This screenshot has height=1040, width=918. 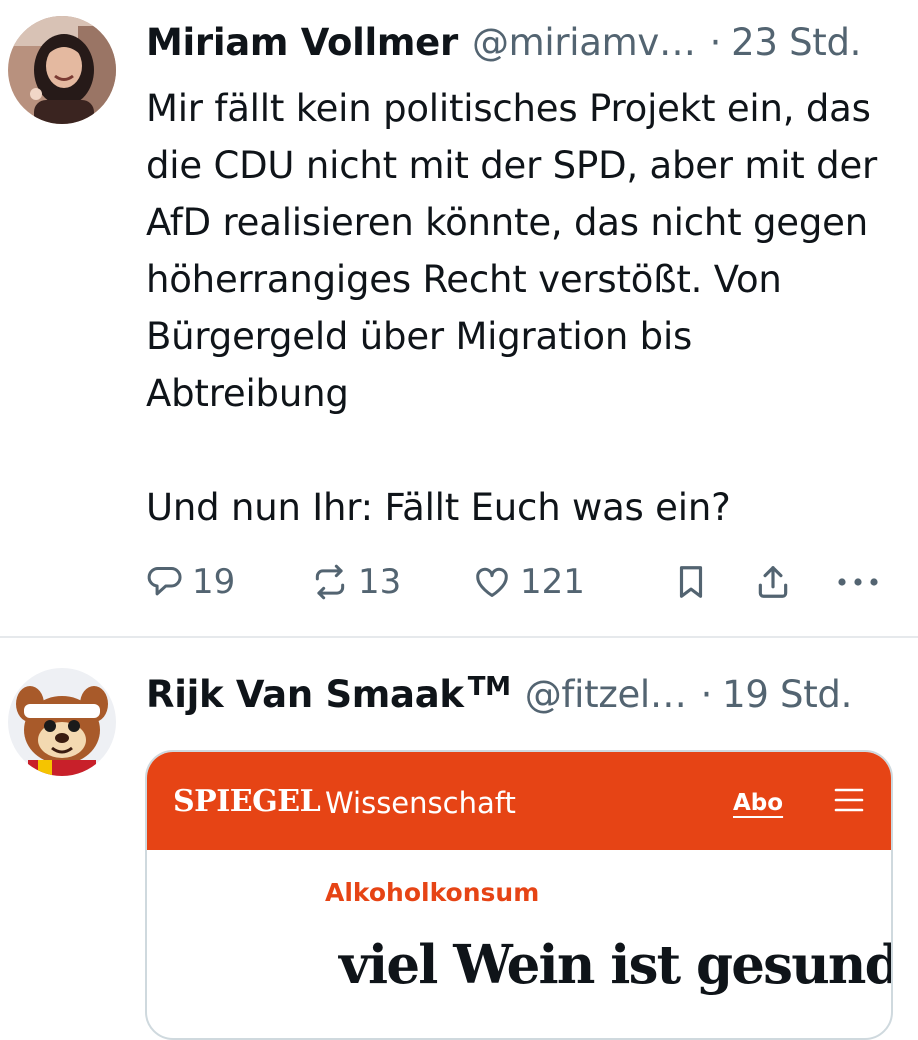 What do you see at coordinates (787, 694) in the screenshot?
I see `tweet-timestamp: 19 Std.` at bounding box center [787, 694].